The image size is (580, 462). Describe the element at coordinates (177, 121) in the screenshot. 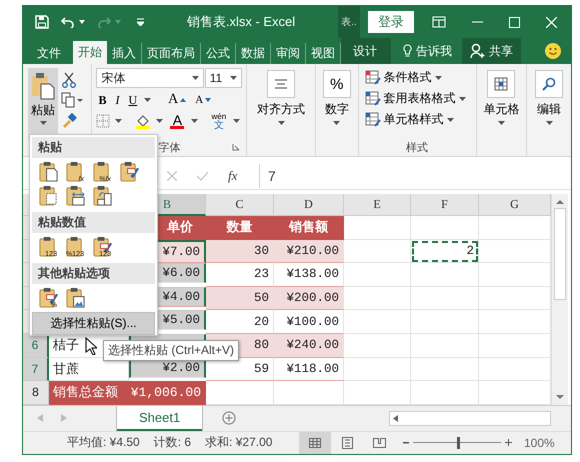

I see `font-color-button: A` at that location.